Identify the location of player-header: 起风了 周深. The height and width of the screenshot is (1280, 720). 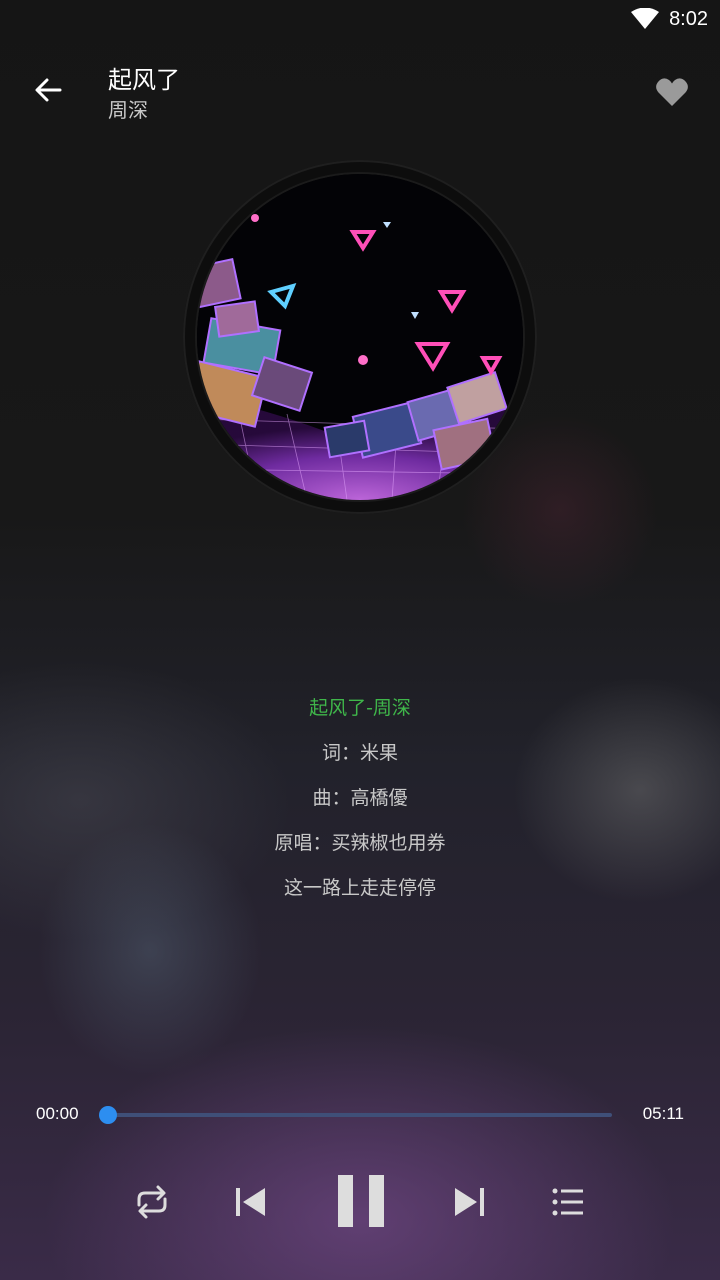
(360, 91).